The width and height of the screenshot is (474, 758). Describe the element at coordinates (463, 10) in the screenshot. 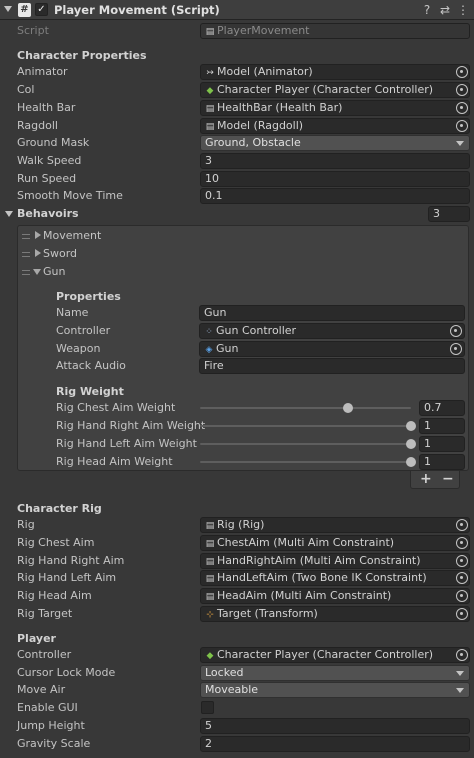

I see `context-menu-icon: ⋮` at that location.